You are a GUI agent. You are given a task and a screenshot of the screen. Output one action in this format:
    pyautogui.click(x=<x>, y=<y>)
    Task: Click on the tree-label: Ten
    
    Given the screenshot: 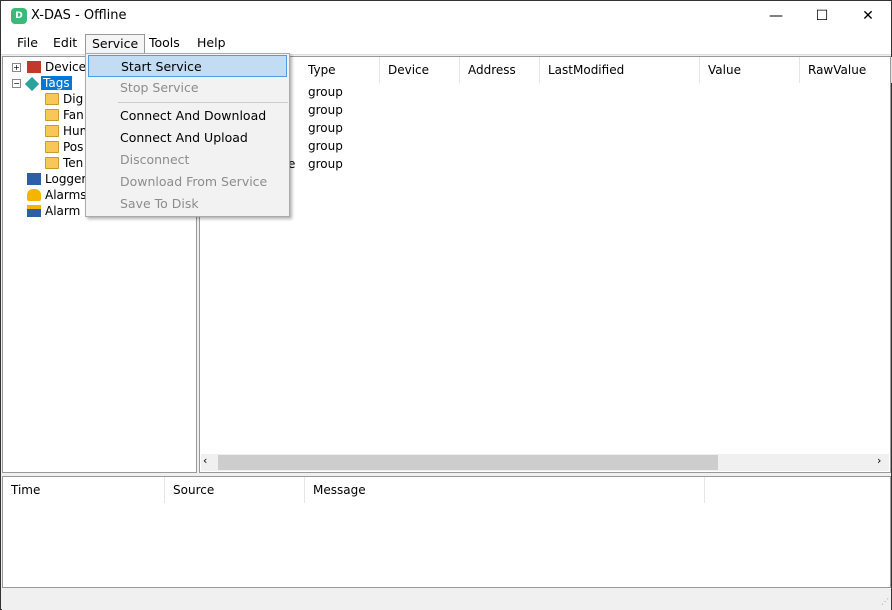 What is the action you would take?
    pyautogui.click(x=73, y=163)
    